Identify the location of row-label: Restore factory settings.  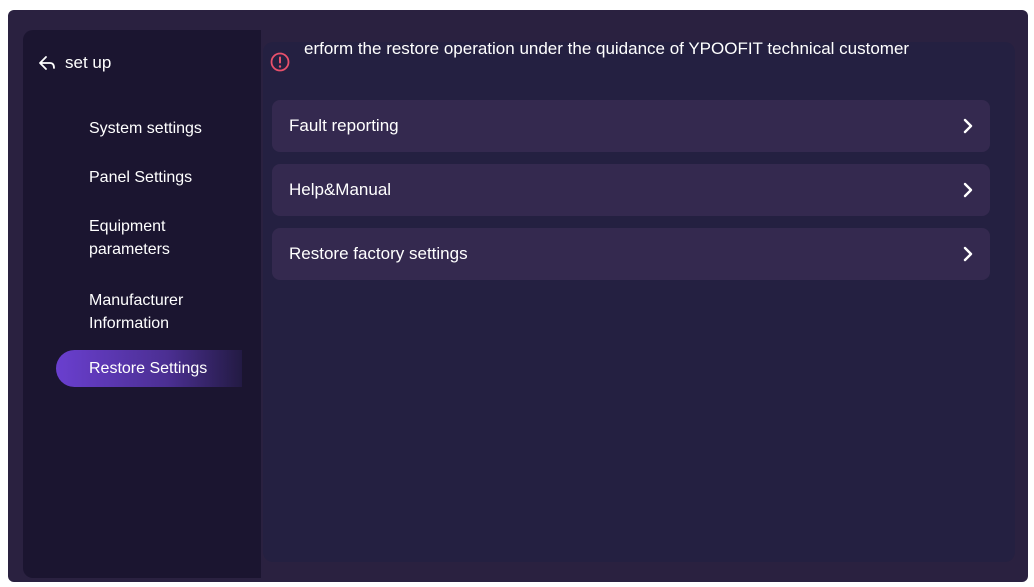
(378, 253).